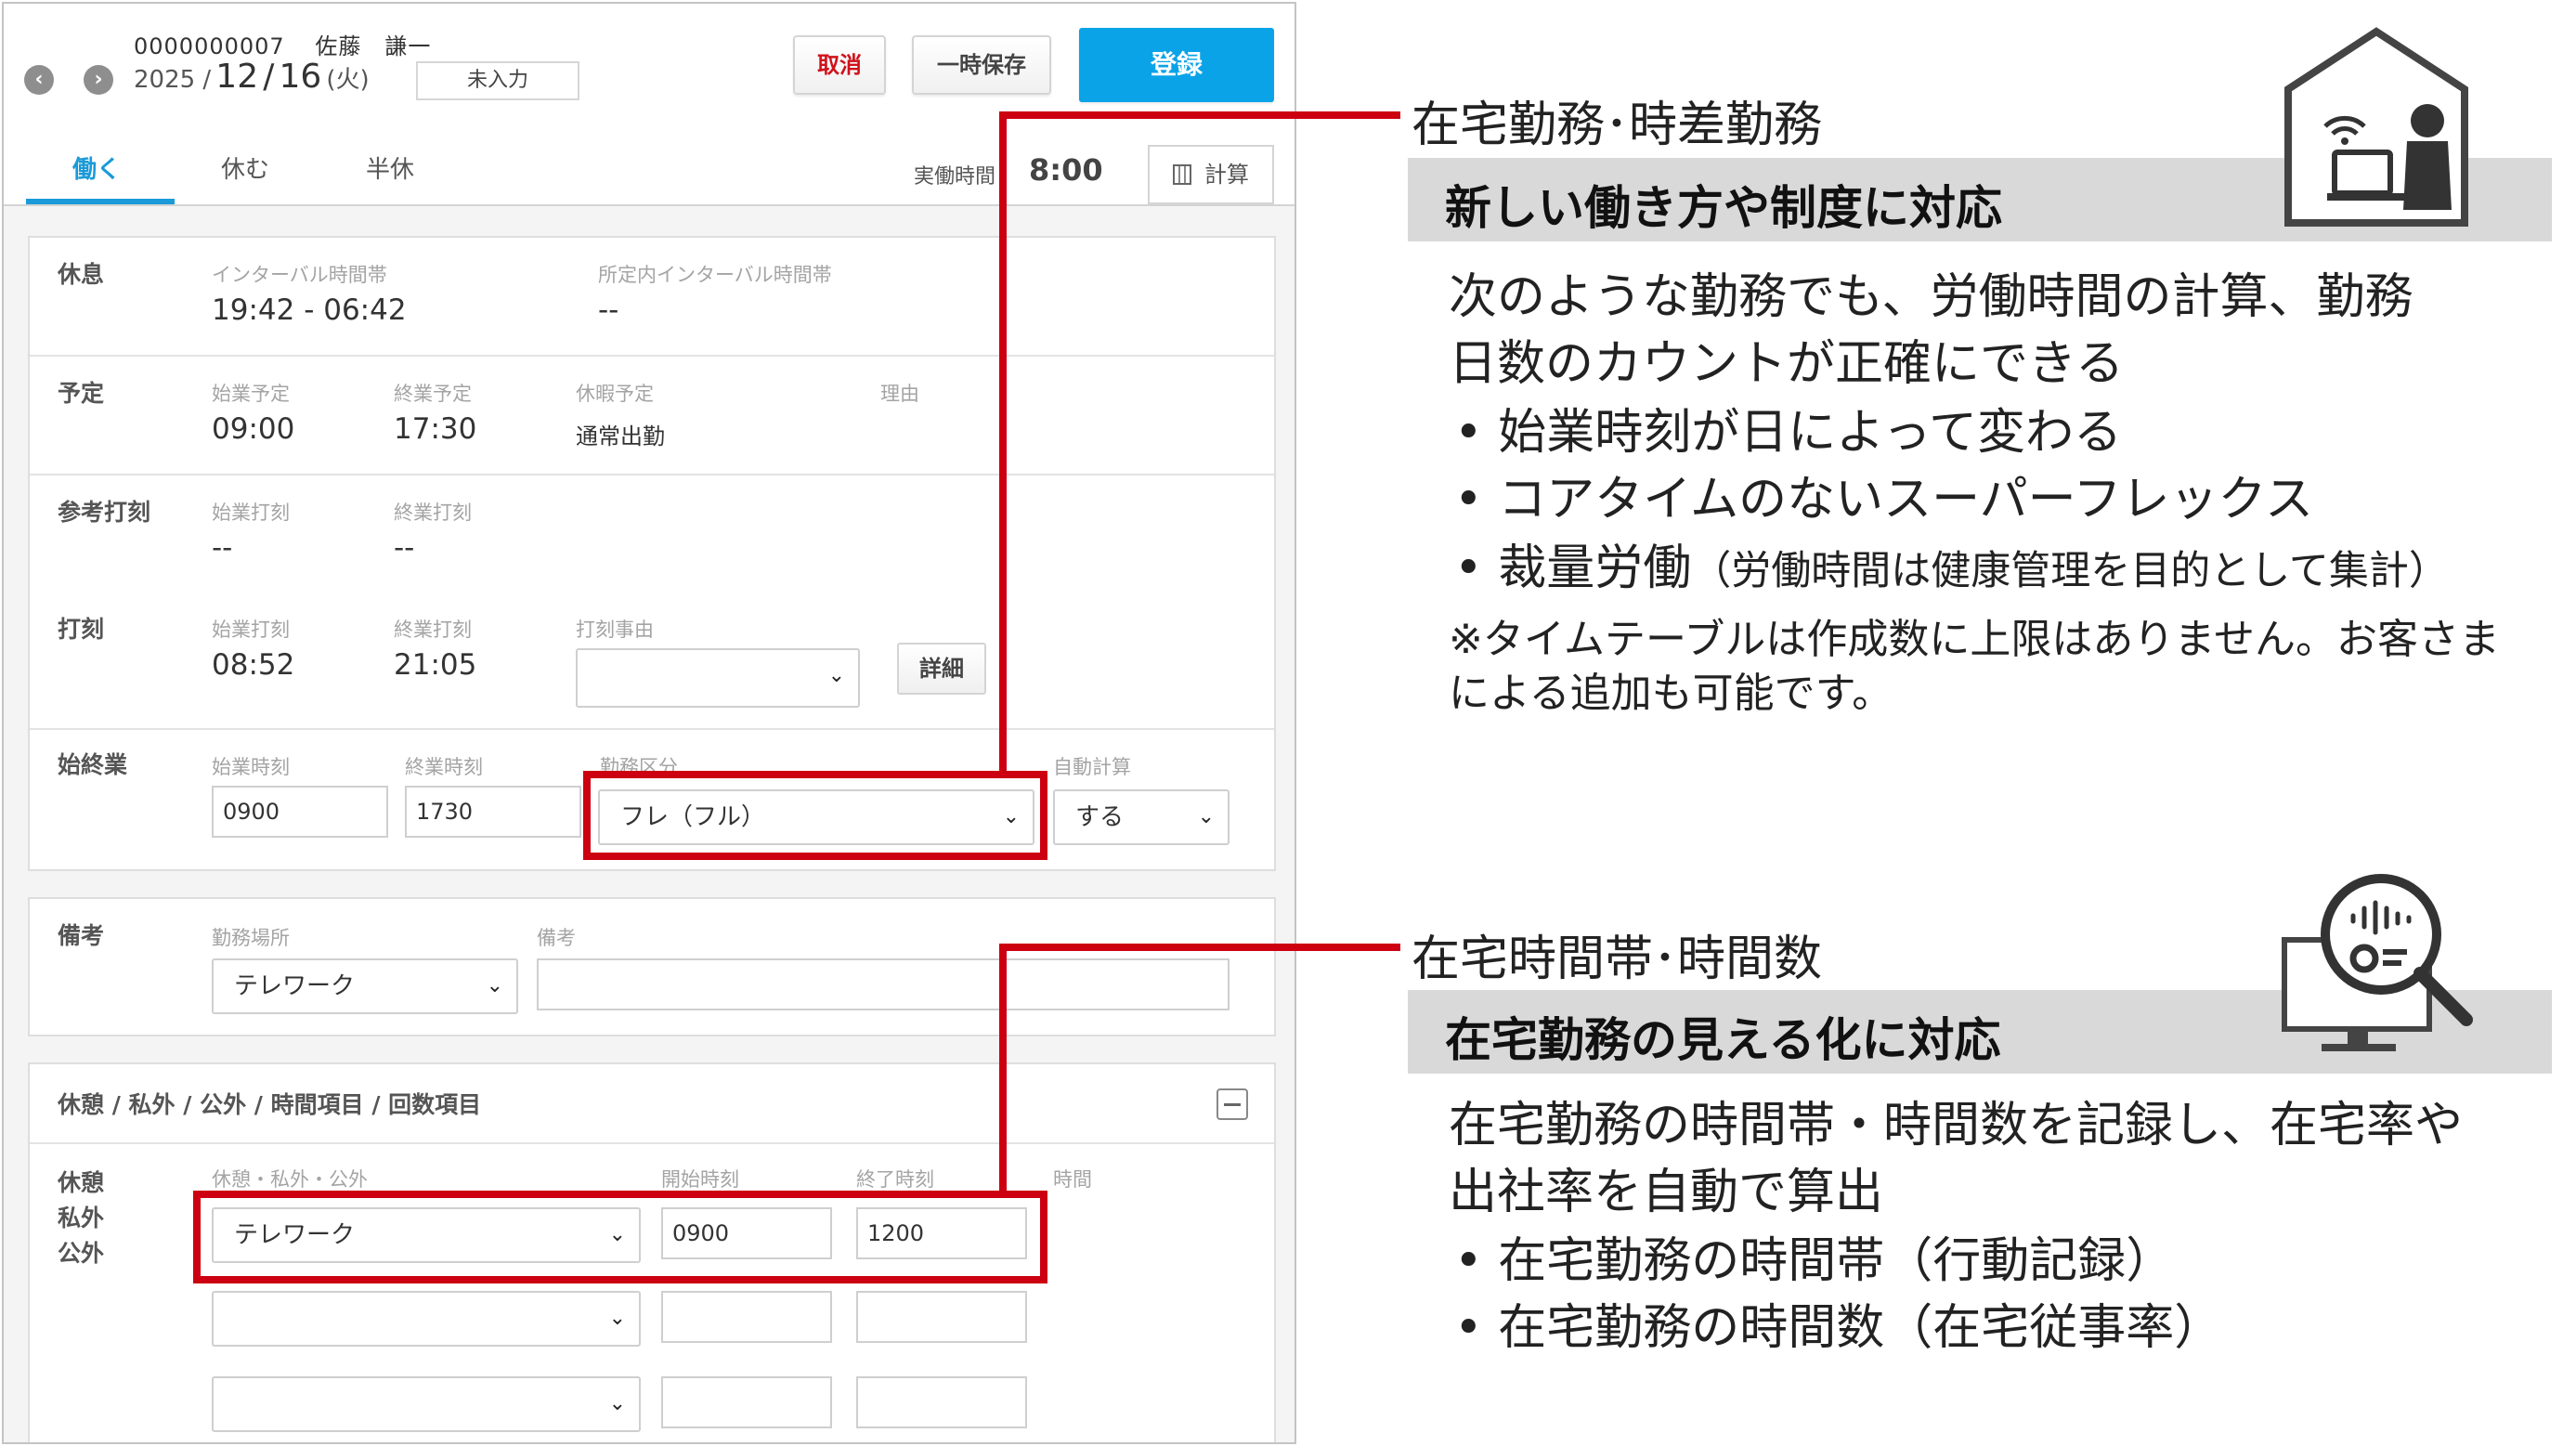 Image resolution: width=2576 pixels, height=1446 pixels. I want to click on monitor-analytics-icon, so click(2378, 962).